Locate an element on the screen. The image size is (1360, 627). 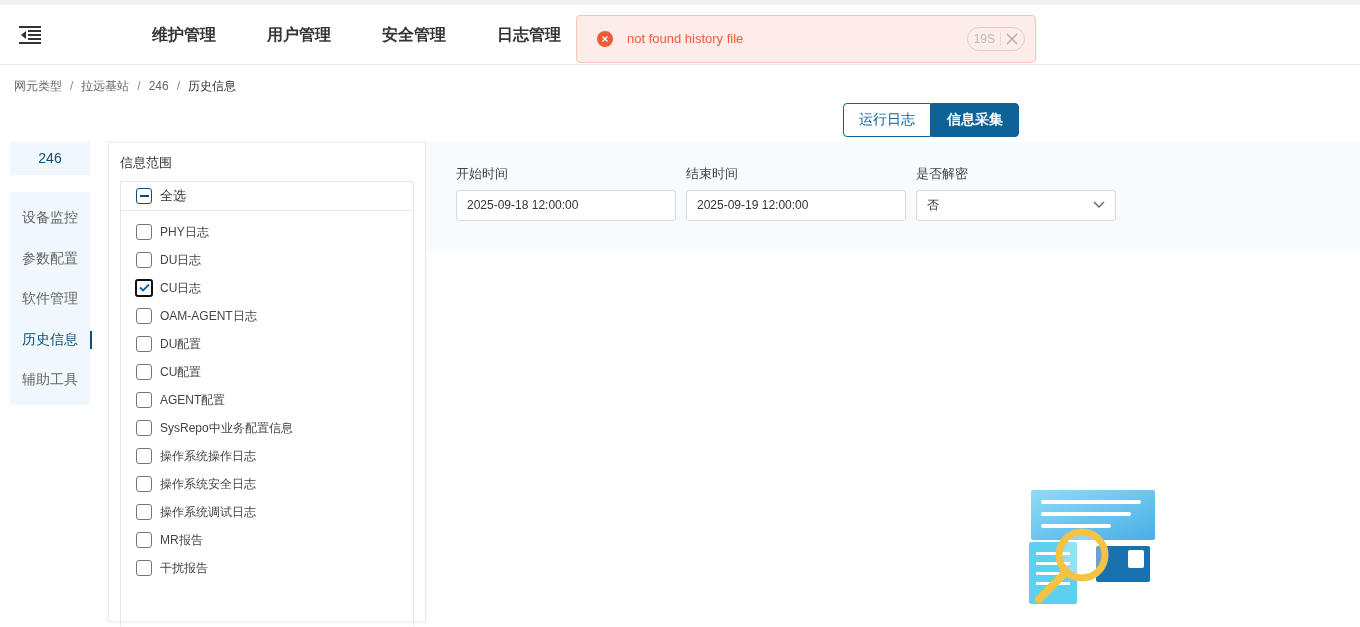
checkbox-label: 操作系统调试日志 is located at coordinates (208, 512).